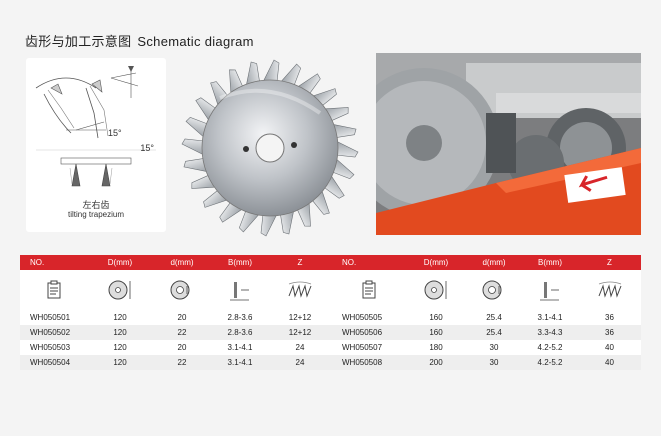 The image size is (661, 436). I want to click on table-icon-row, so click(330, 290).